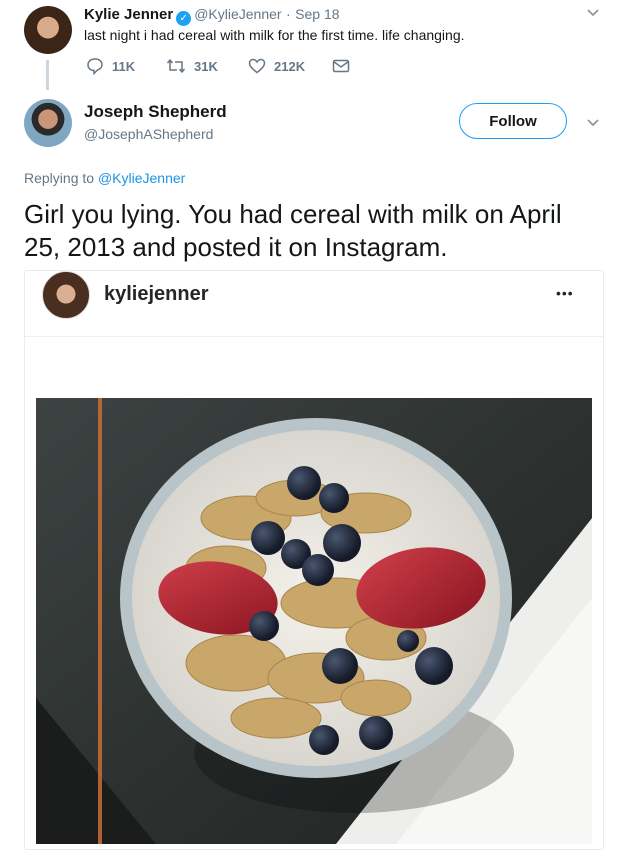  I want to click on reply-count: 11K, so click(124, 66).